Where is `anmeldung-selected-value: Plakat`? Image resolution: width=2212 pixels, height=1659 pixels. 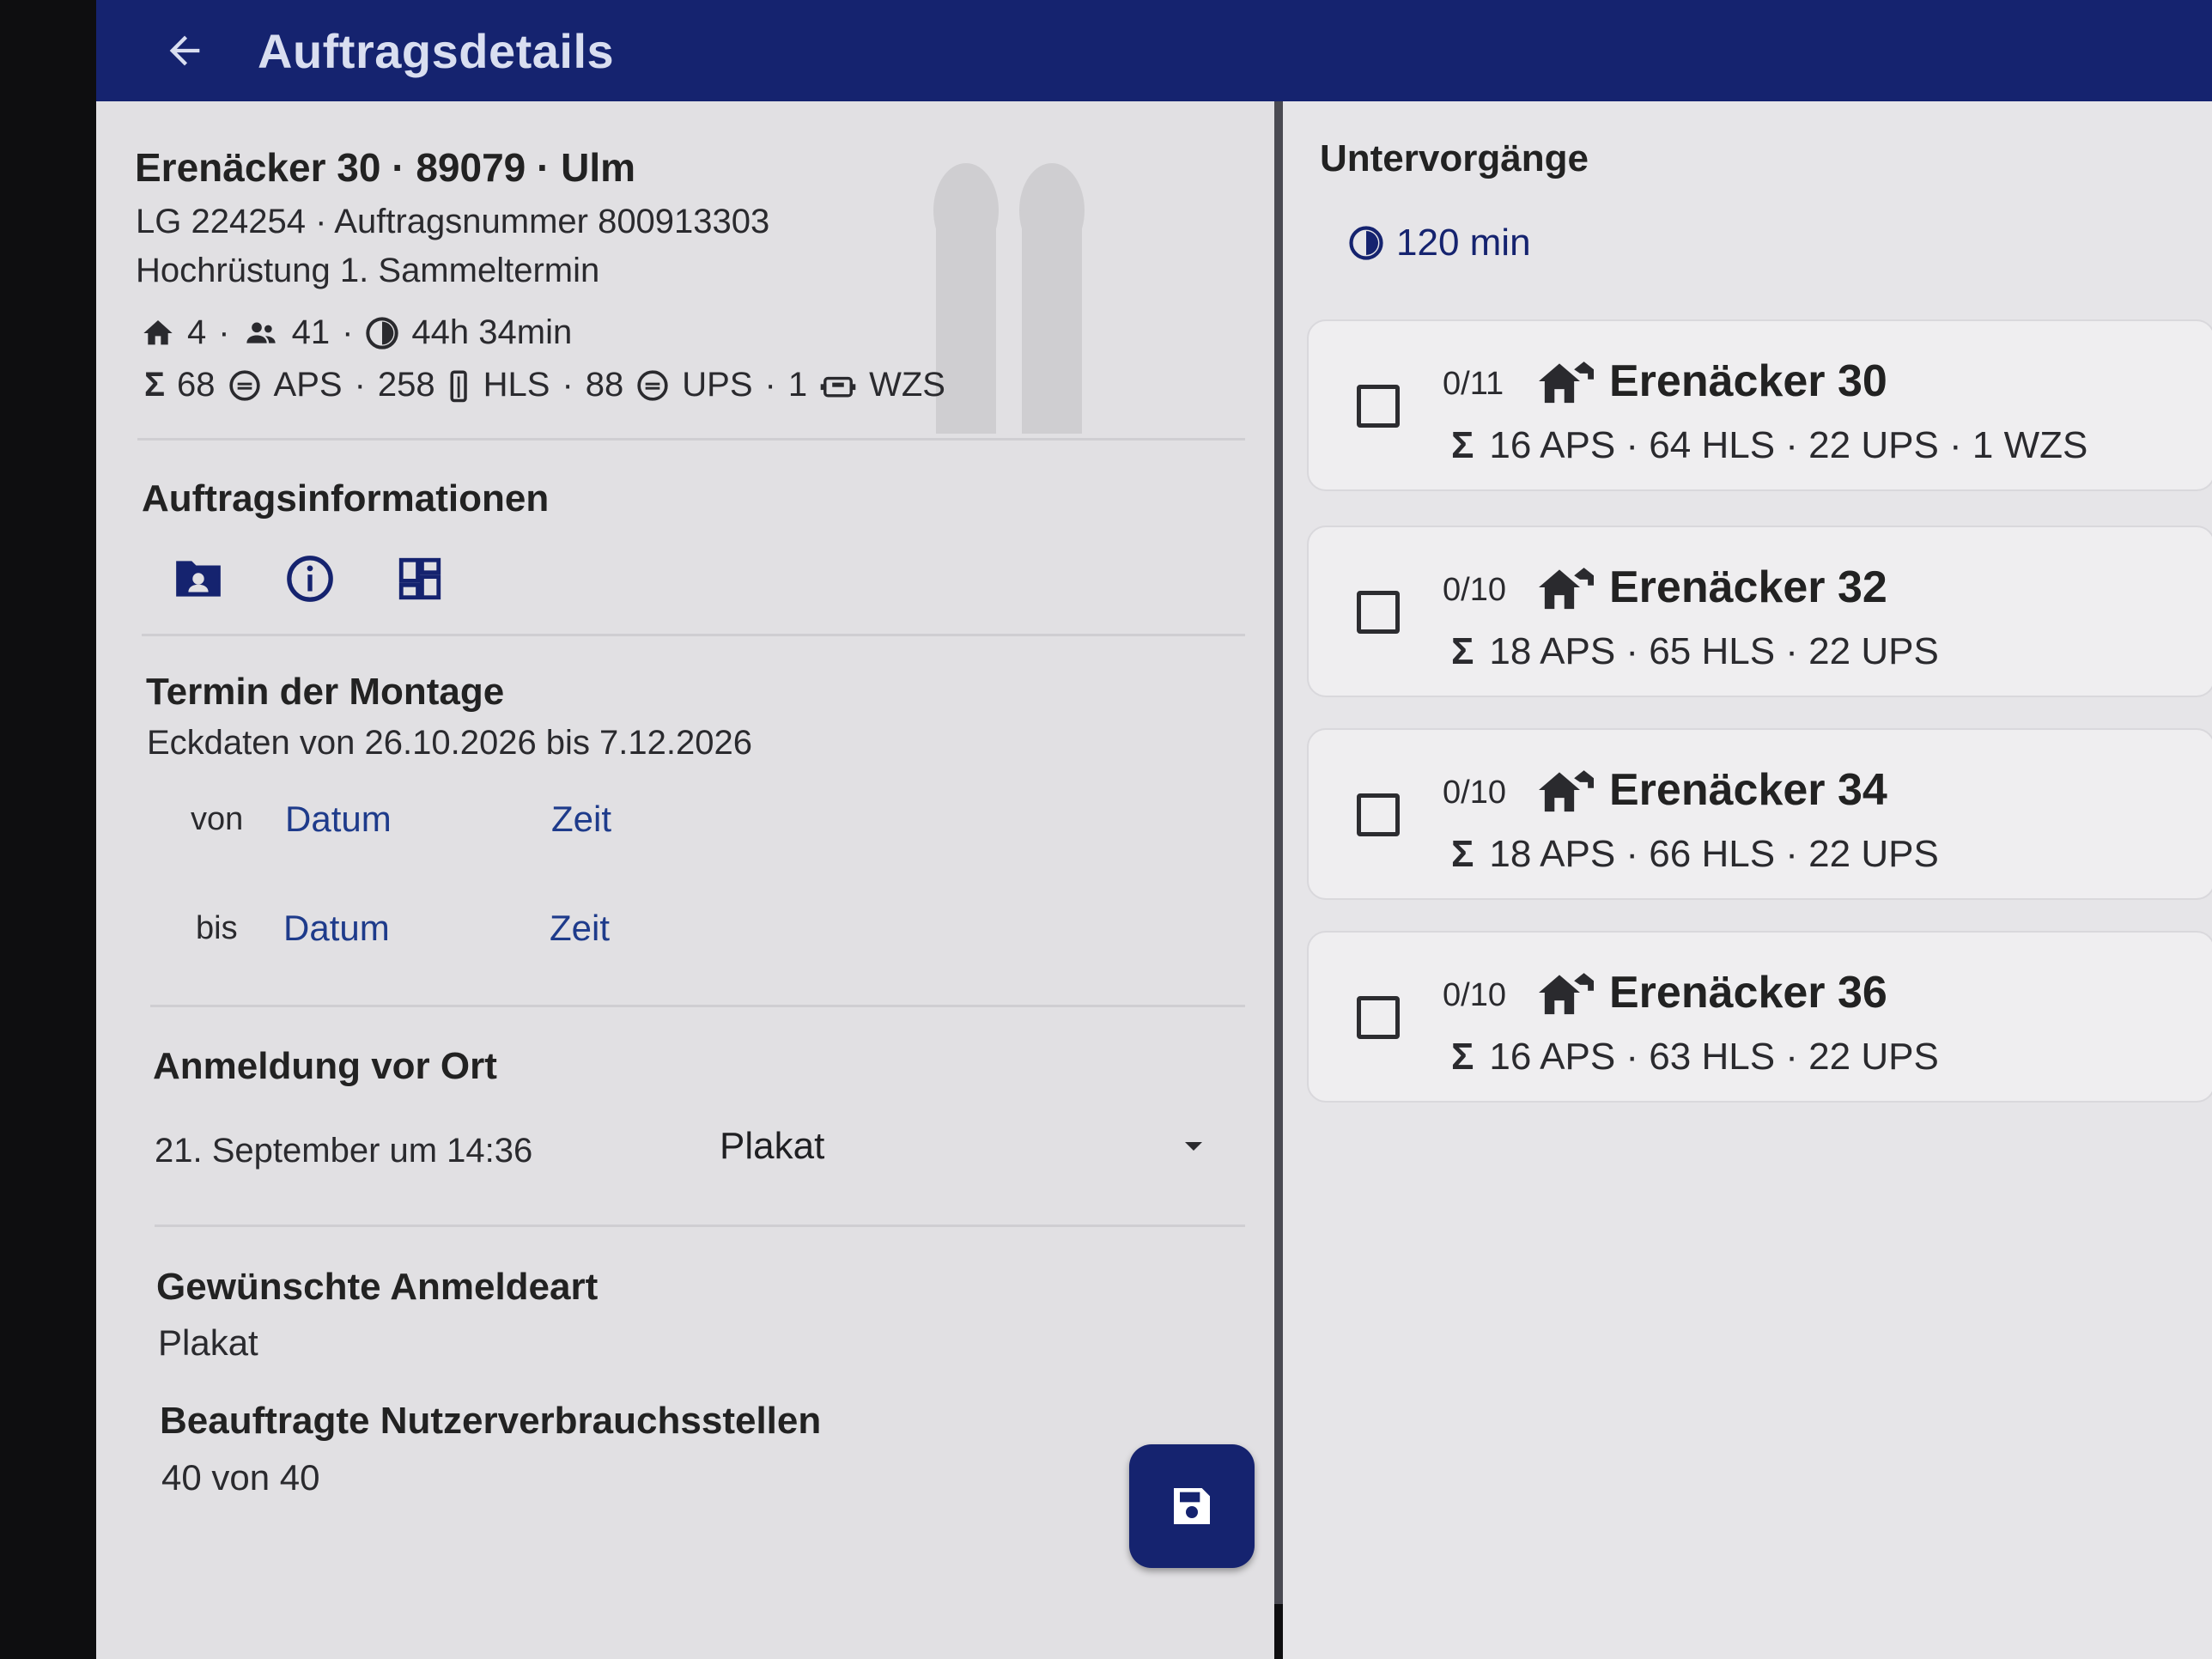 anmeldung-selected-value: Plakat is located at coordinates (772, 1146).